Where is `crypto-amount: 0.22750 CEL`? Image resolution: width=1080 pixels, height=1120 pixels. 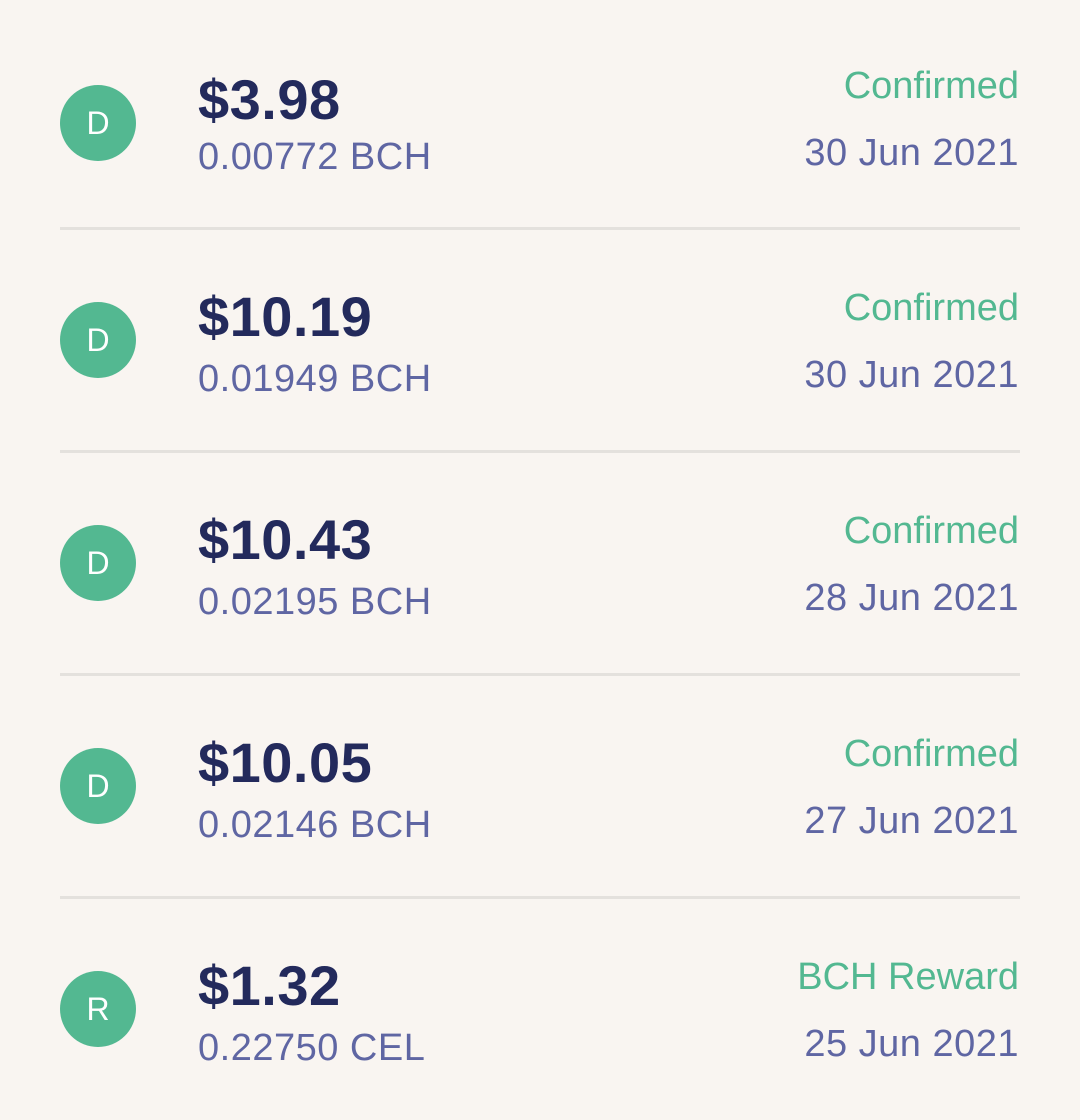
crypto-amount: 0.22750 CEL is located at coordinates (312, 1048).